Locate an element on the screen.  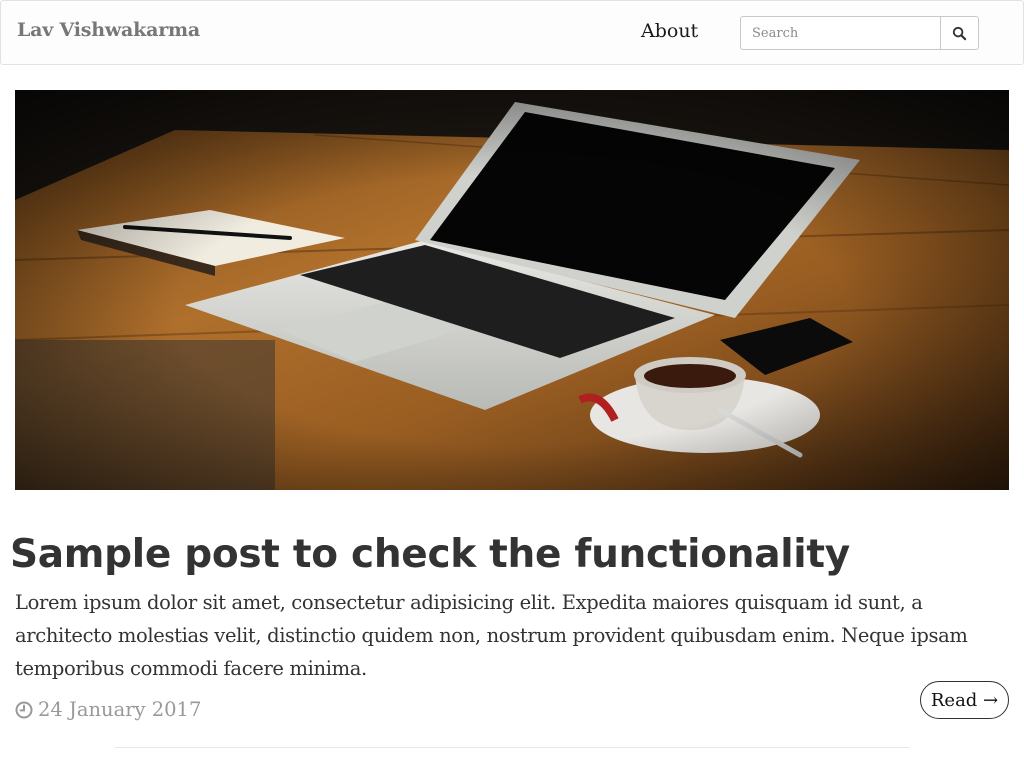
search-form is located at coordinates (859, 33).